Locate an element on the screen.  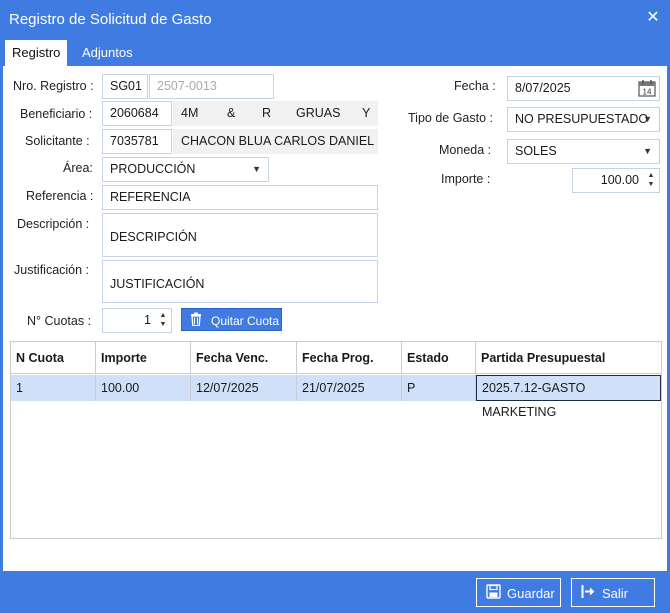
tipo-gasto-select: NO PRESUPUESTADO ▼ is located at coordinates (583, 119).